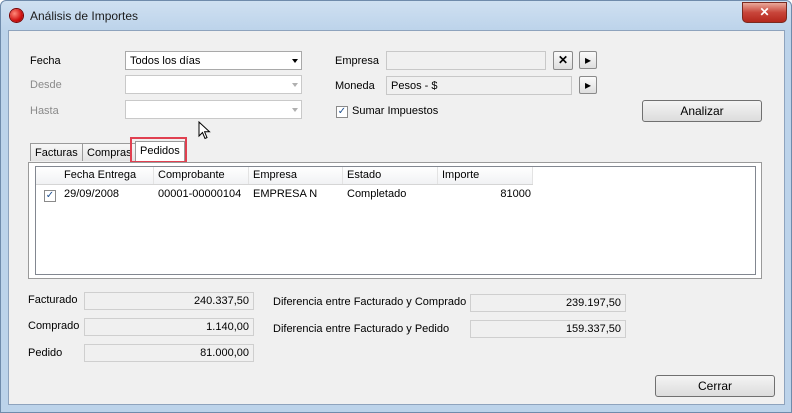 The image size is (792, 413). What do you see at coordinates (377, 194) in the screenshot?
I see `cell-estado: Completado` at bounding box center [377, 194].